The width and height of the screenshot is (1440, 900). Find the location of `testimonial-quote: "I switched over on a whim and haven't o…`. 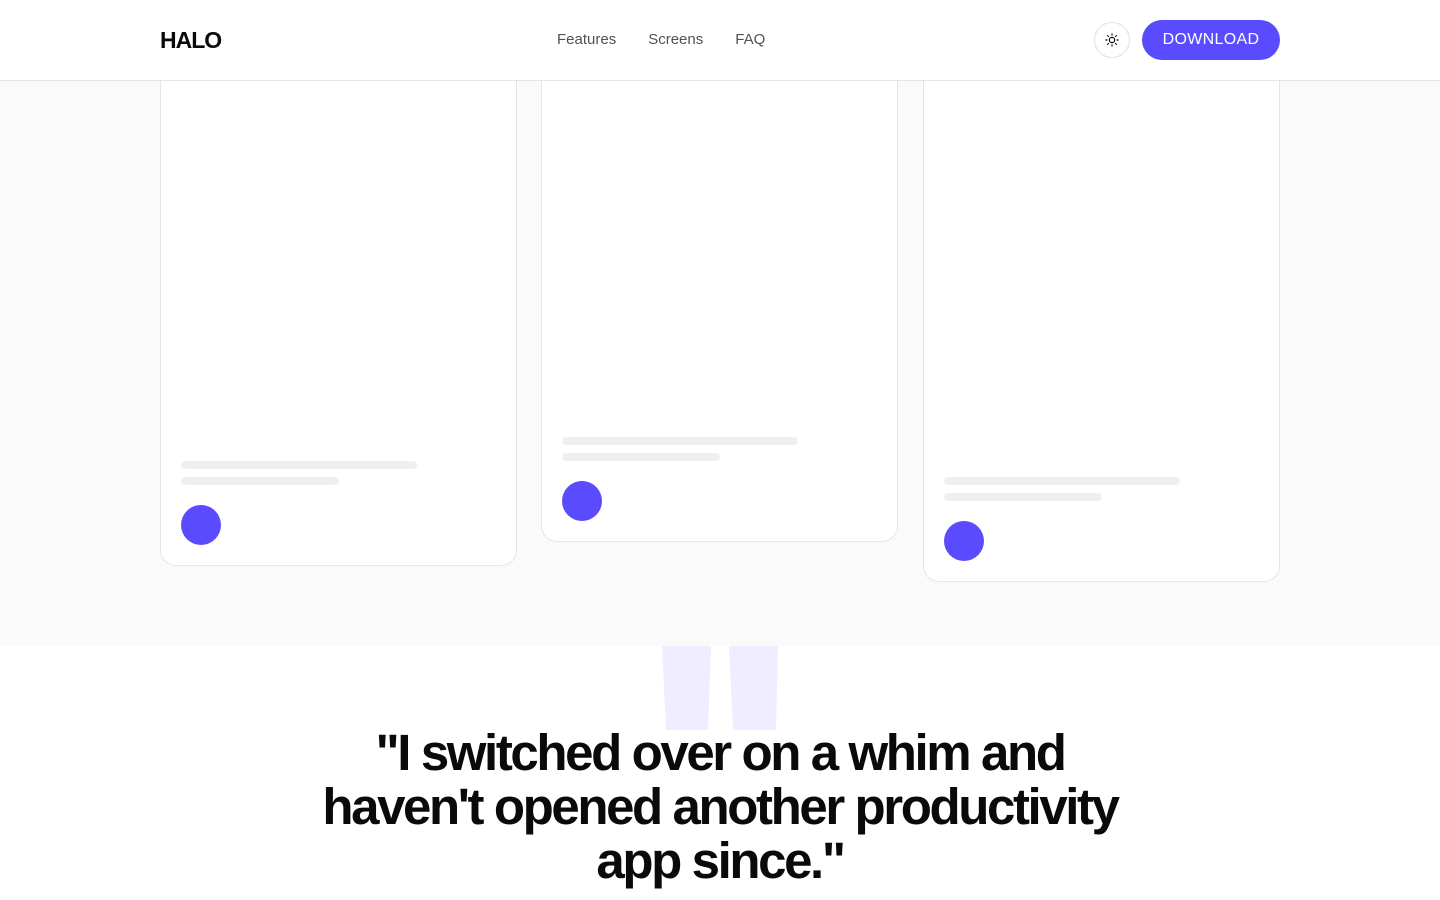

testimonial-quote: "I switched over on a whim and haven't o… is located at coordinates (721, 806).